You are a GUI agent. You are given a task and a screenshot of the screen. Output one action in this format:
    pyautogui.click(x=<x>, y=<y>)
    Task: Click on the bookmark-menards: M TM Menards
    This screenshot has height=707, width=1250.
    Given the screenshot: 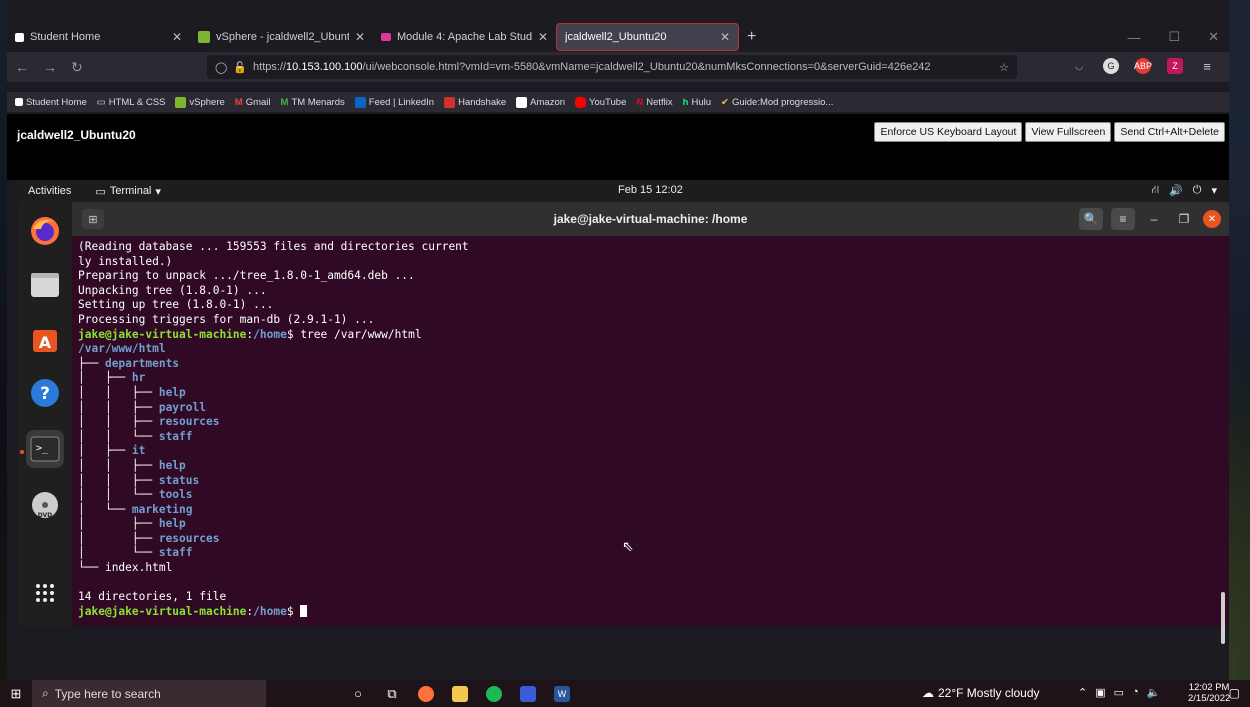 What is the action you would take?
    pyautogui.click(x=313, y=102)
    